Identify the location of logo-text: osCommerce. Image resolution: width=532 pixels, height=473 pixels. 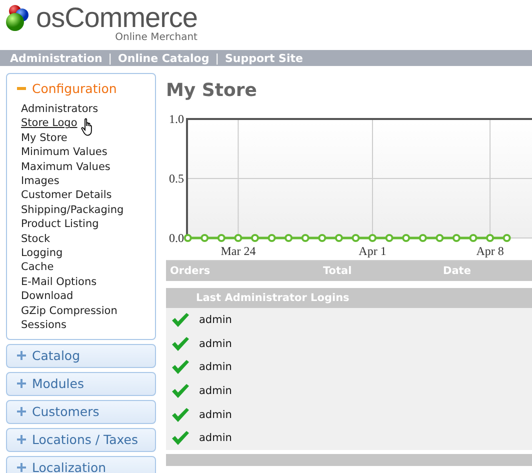
(117, 17).